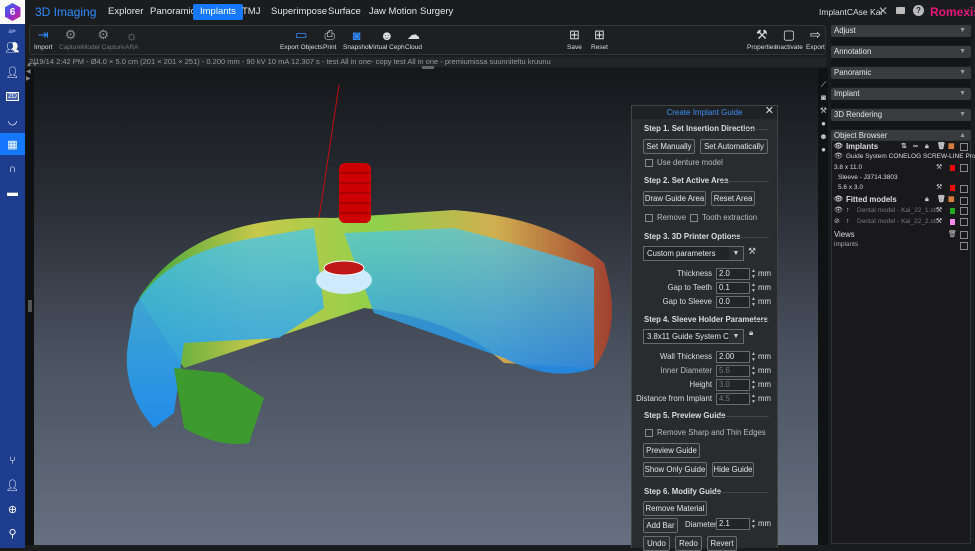  Describe the element at coordinates (901, 73) in the screenshot. I see `panoramic-accordion: Panoramic ▼` at that location.